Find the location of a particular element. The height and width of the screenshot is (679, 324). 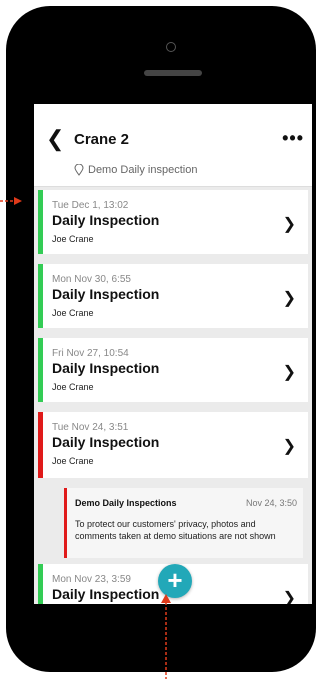

more-options-icon: ••• is located at coordinates (293, 138).